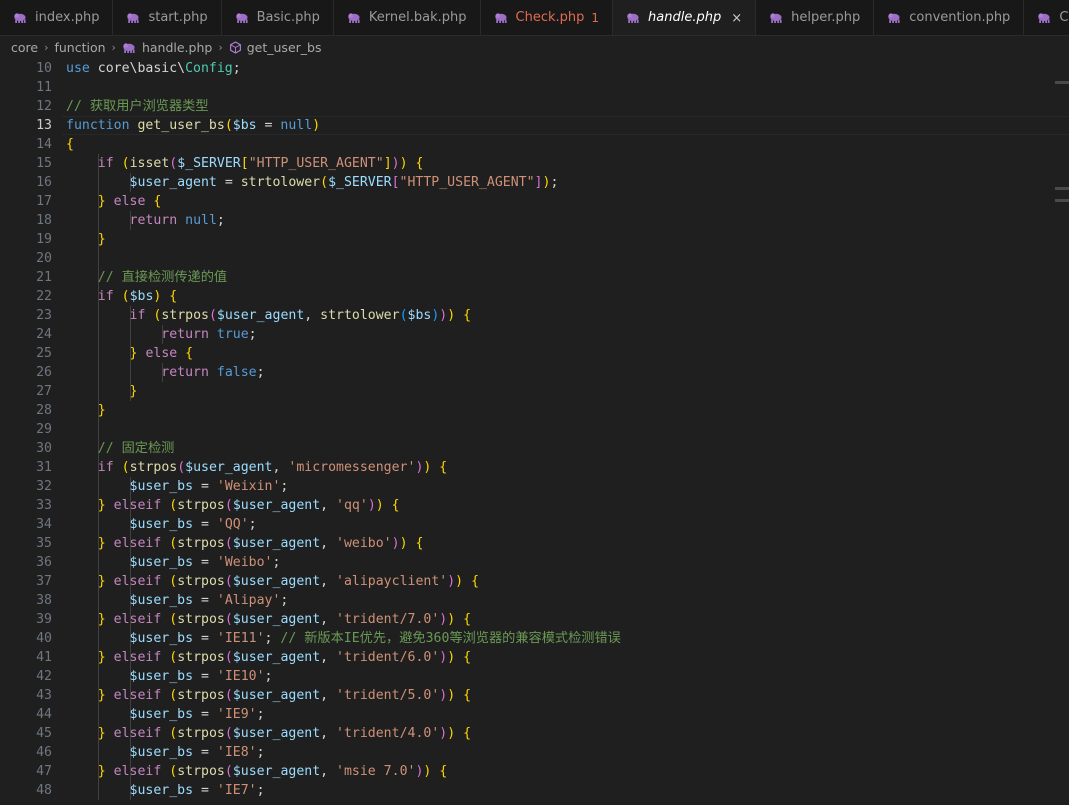 The height and width of the screenshot is (805, 1069). Describe the element at coordinates (815, 17) in the screenshot. I see `editor-tab-helper-php: helper.php` at that location.